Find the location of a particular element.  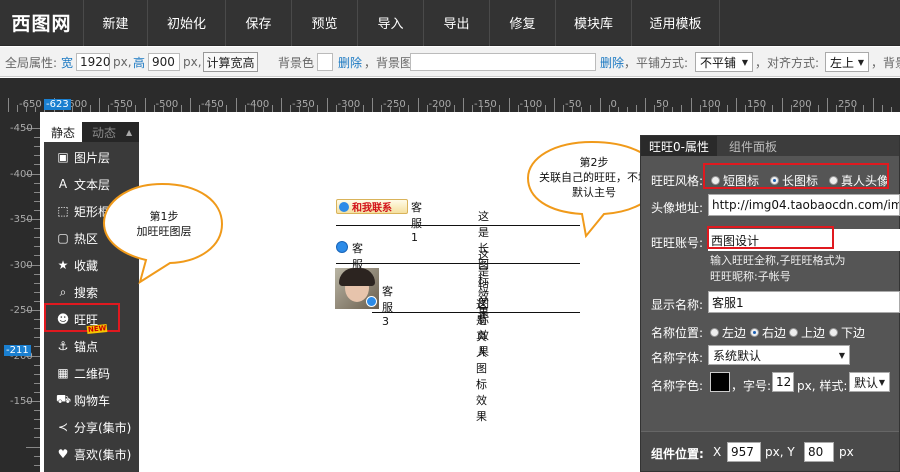

tab-component-panel: 组件面板 is located at coordinates (753, 146).